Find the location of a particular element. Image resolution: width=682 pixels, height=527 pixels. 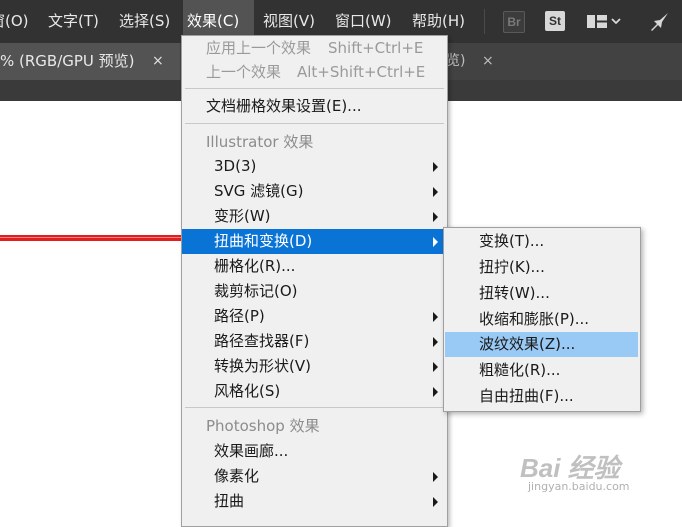

menu-item-convert-to-shape: 转换为形状(V) is located at coordinates (314, 366).